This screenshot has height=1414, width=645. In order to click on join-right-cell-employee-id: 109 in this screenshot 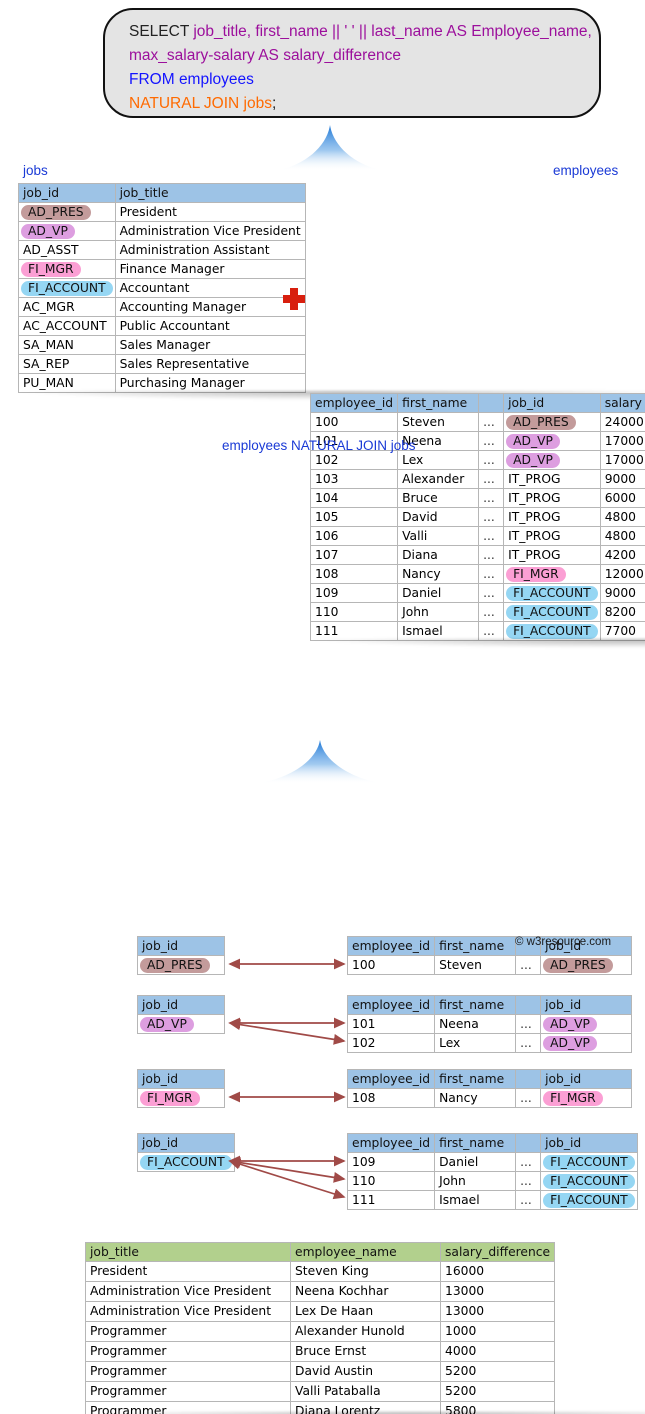, I will do `click(391, 1162)`.